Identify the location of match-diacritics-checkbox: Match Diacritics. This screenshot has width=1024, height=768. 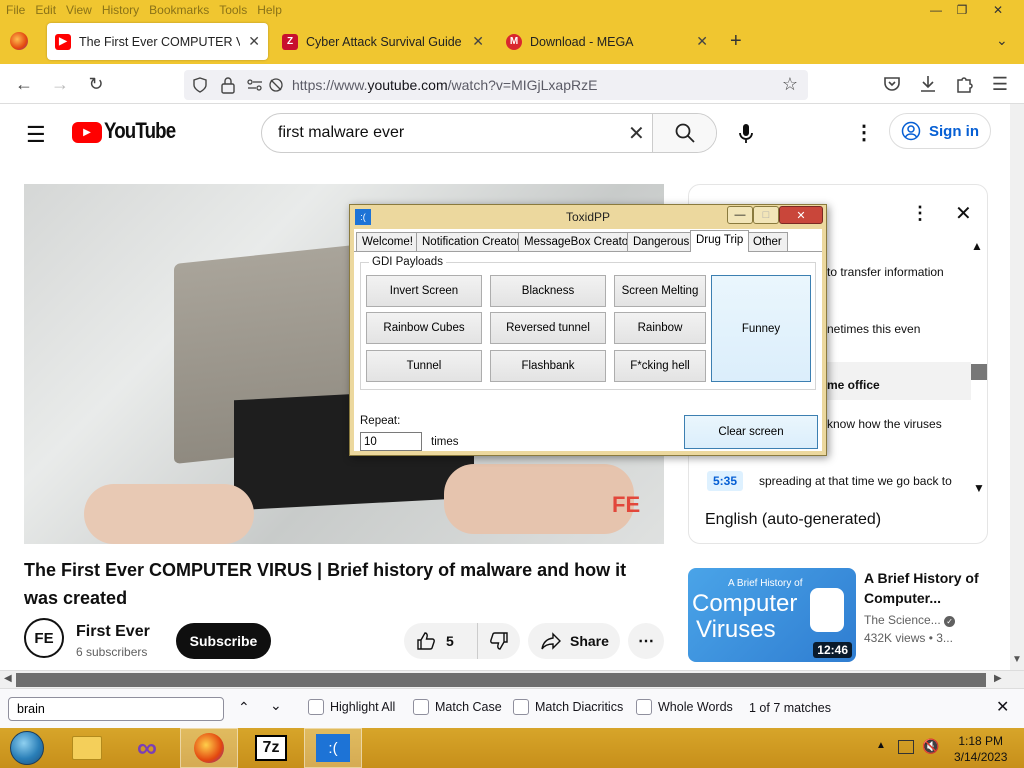
(568, 707).